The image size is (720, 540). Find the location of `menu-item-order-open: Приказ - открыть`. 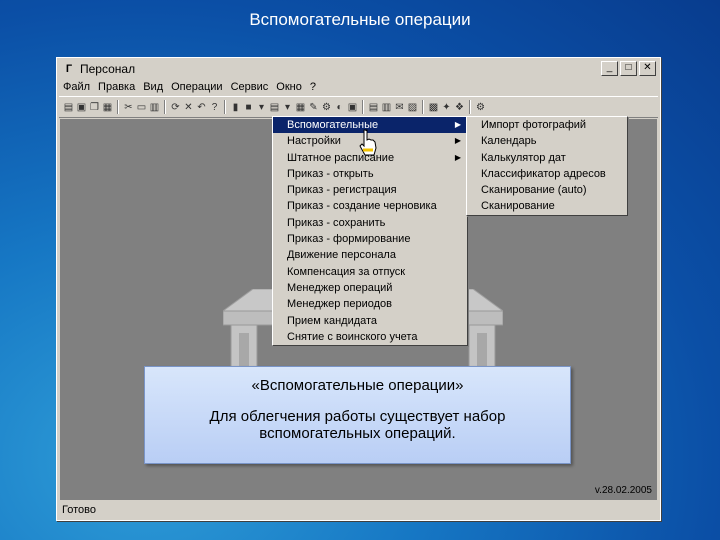

menu-item-order-open: Приказ - открыть is located at coordinates (370, 174).